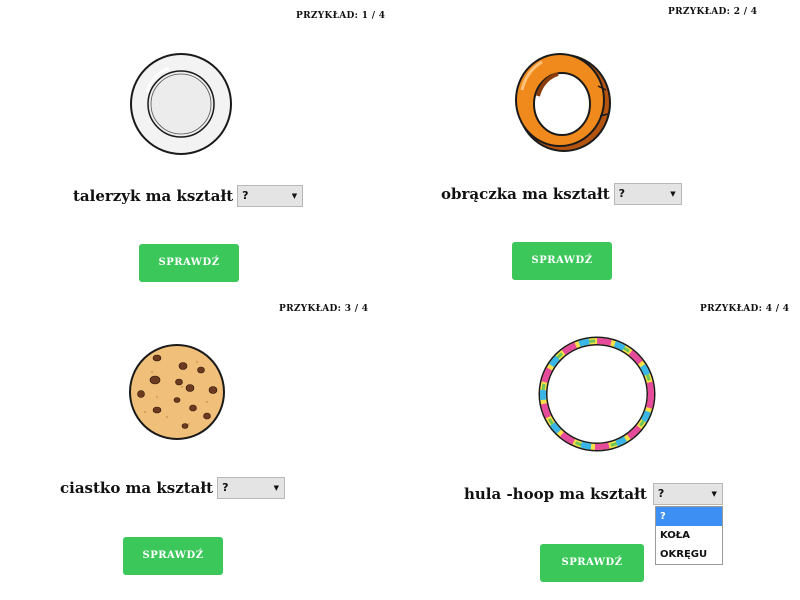  Describe the element at coordinates (324, 309) in the screenshot. I see `example-counter: PRZYKŁAD: 3 / 4` at that location.